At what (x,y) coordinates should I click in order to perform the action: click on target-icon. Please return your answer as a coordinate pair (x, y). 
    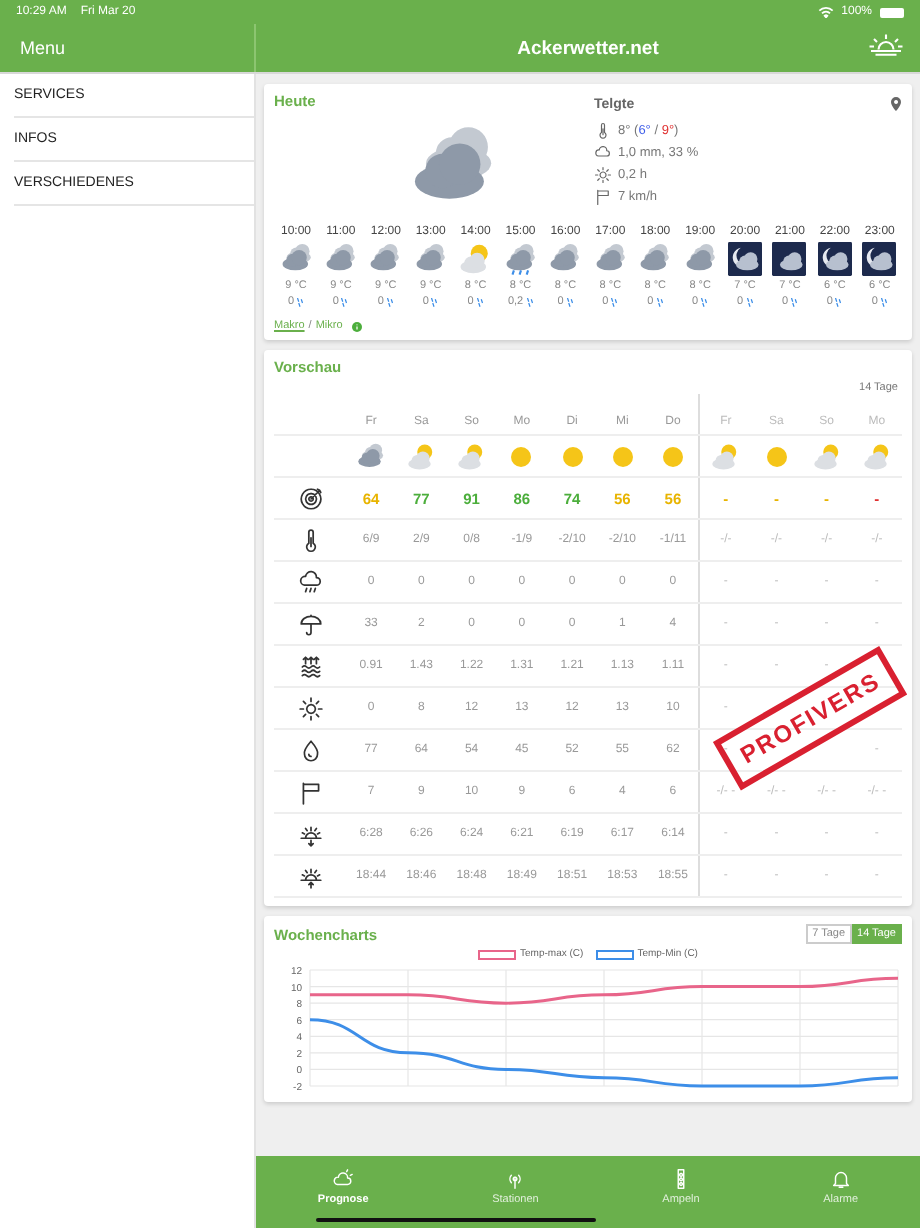
    Looking at the image, I should click on (310, 498).